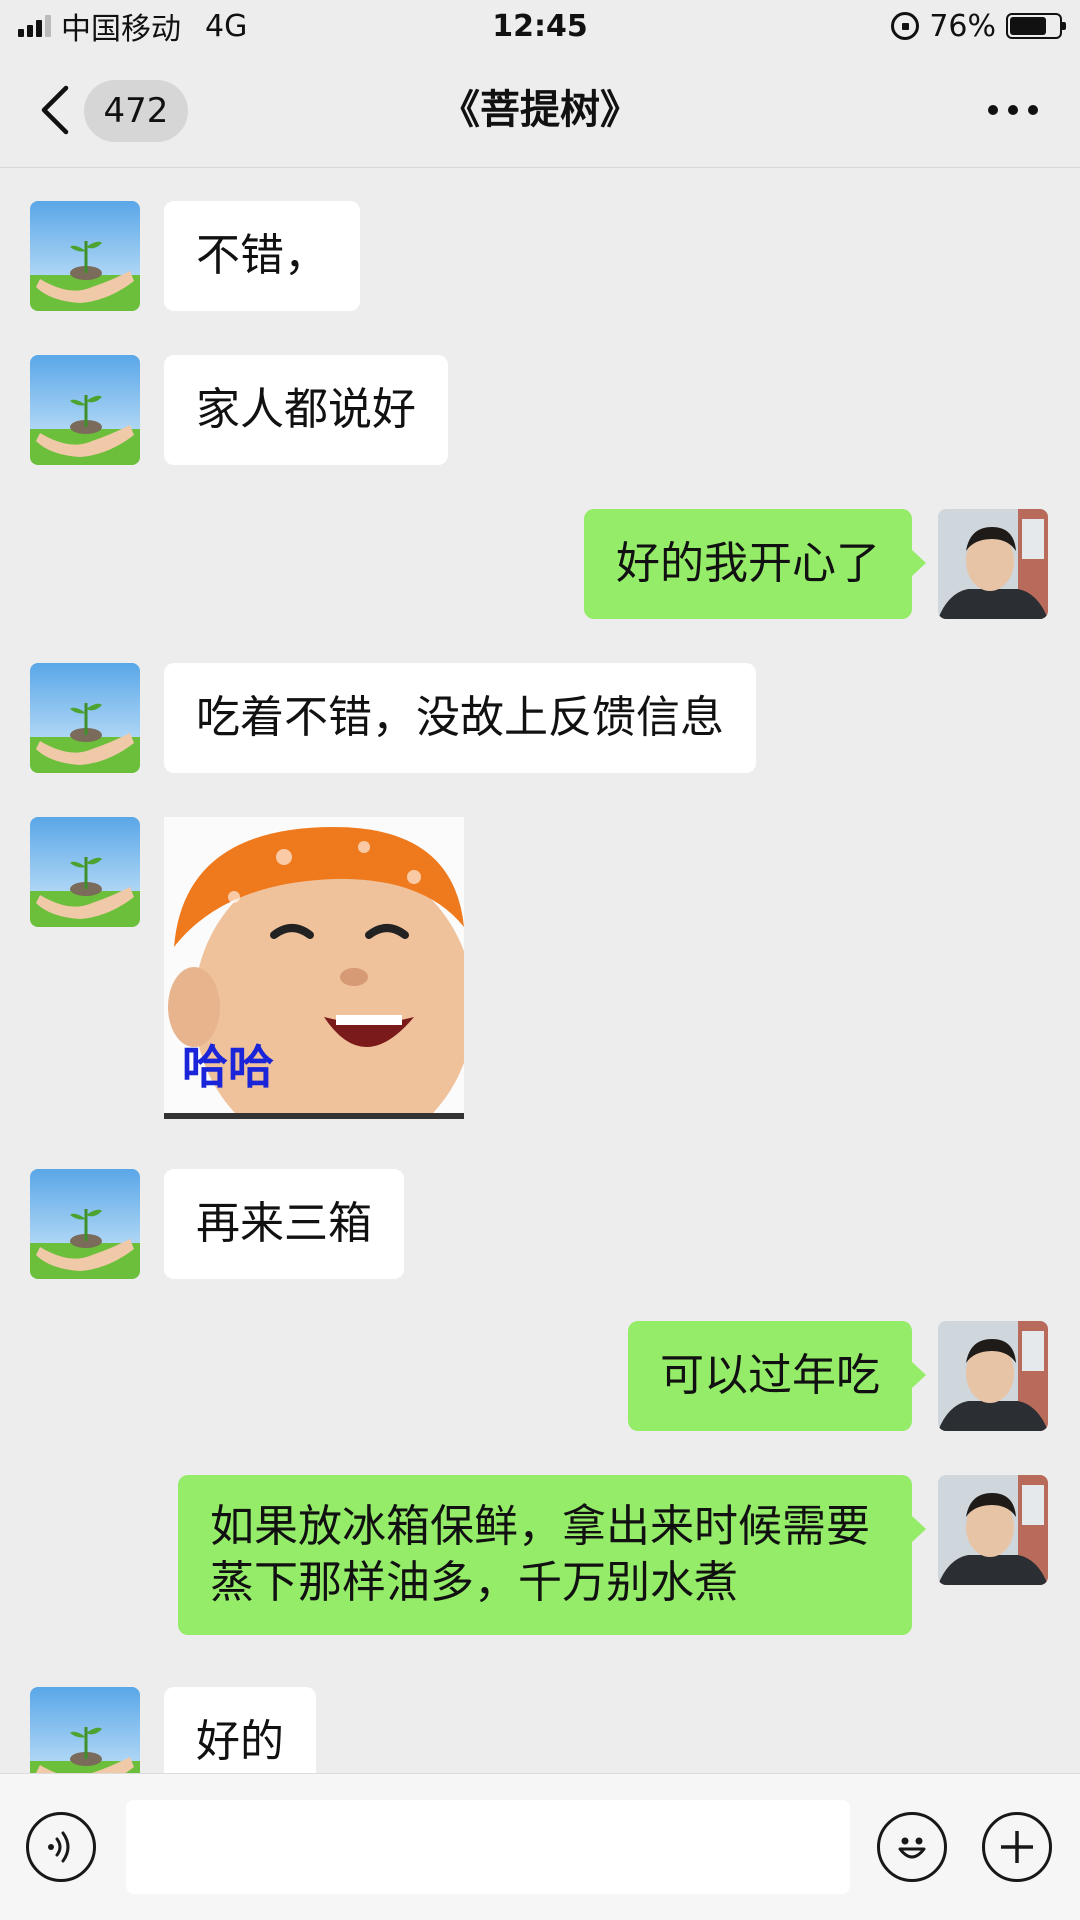 The width and height of the screenshot is (1080, 1920). Describe the element at coordinates (136, 111) in the screenshot. I see `unread-count-badge: 472` at that location.